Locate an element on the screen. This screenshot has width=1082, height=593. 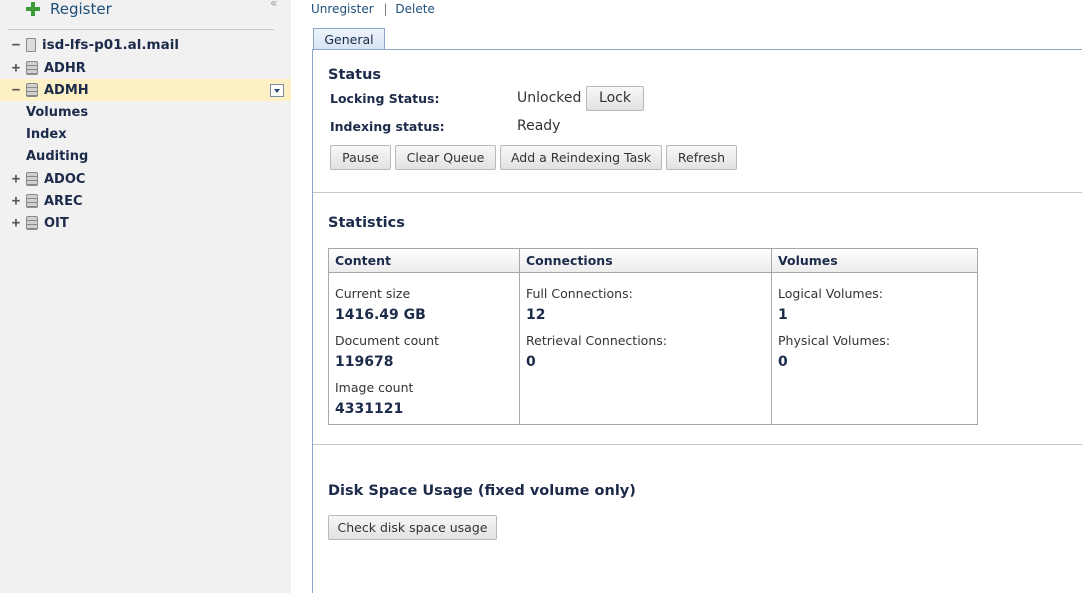
tree-root: − isd-lfs-p01.al.mail is located at coordinates (145, 45).